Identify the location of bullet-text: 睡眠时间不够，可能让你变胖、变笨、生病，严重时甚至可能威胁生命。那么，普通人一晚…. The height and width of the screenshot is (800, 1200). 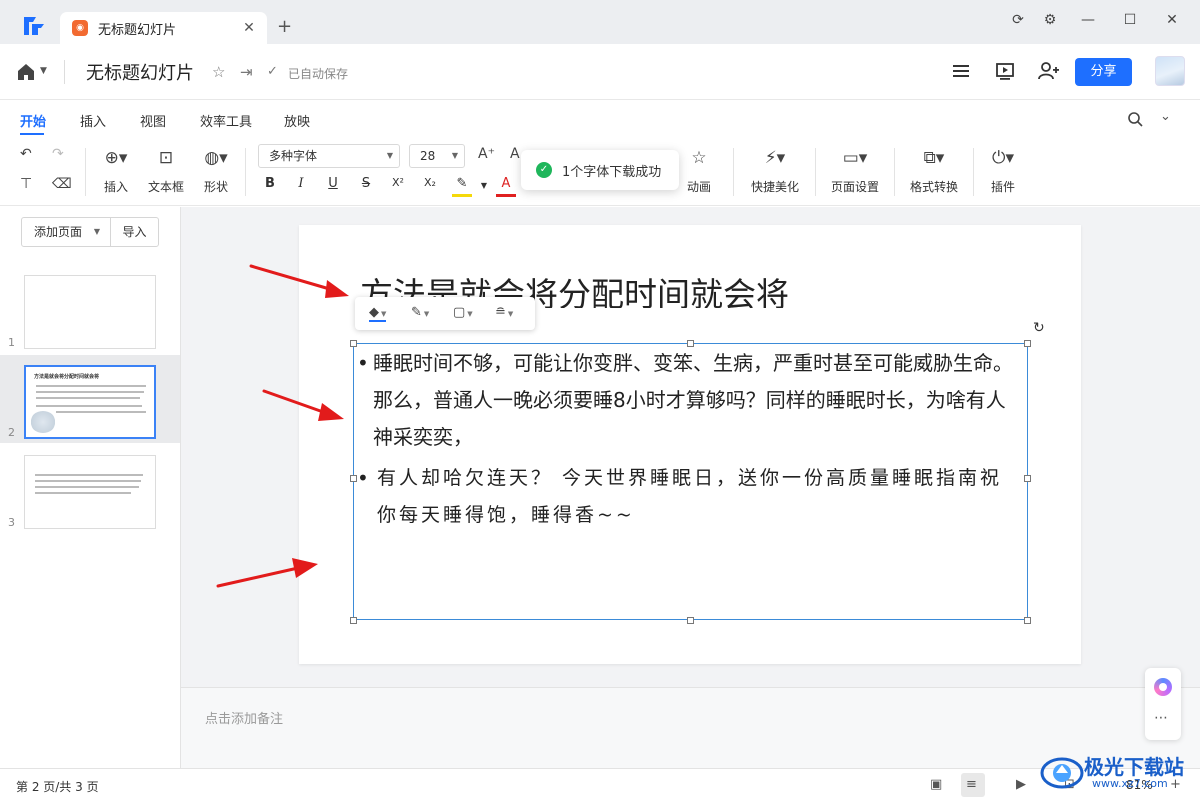
(697, 400).